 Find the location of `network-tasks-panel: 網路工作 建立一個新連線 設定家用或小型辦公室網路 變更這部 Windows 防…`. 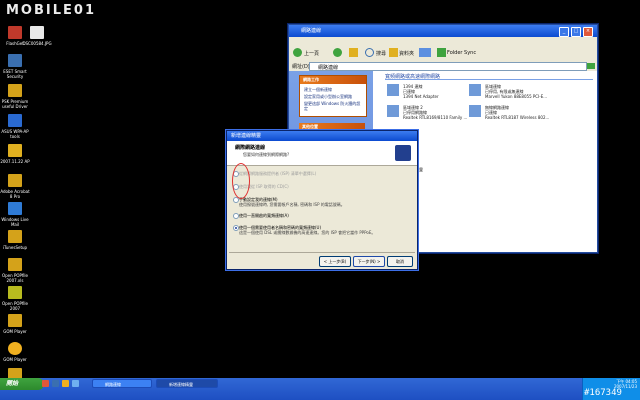

network-tasks-panel: 網路工作 建立一個新連線 設定家用或小型辦公室網路 變更這部 Windows 防… is located at coordinates (333, 96).